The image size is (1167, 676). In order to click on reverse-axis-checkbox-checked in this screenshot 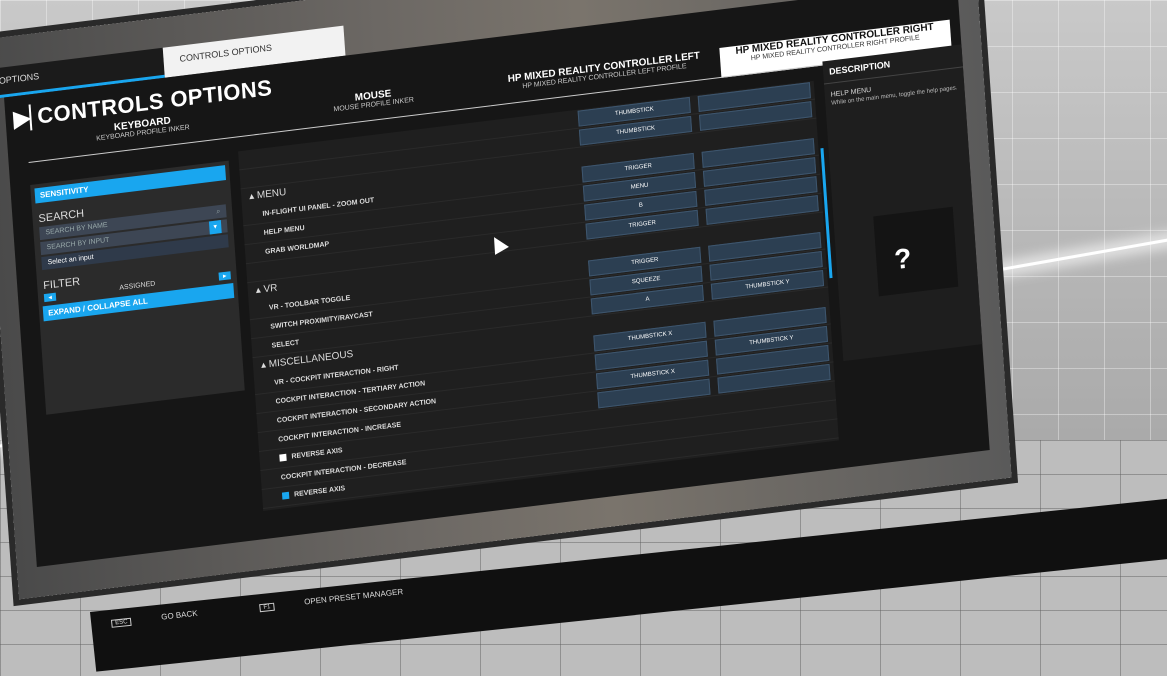, I will do `click(285, 496)`.